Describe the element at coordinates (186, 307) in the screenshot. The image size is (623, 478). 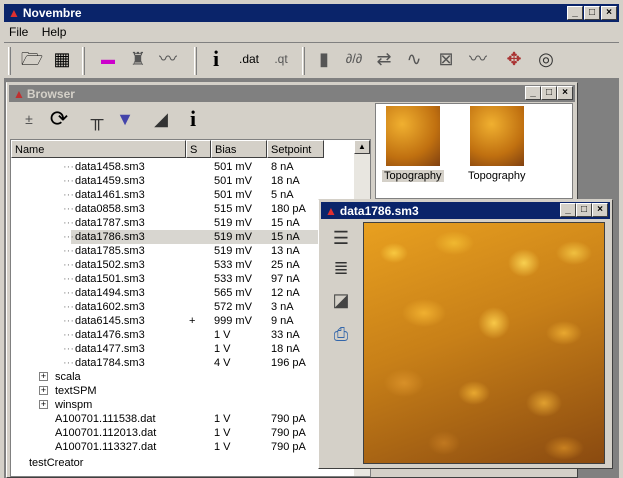
I see `table-row: ··· data1602.sm3 572 mV 3 nA` at that location.